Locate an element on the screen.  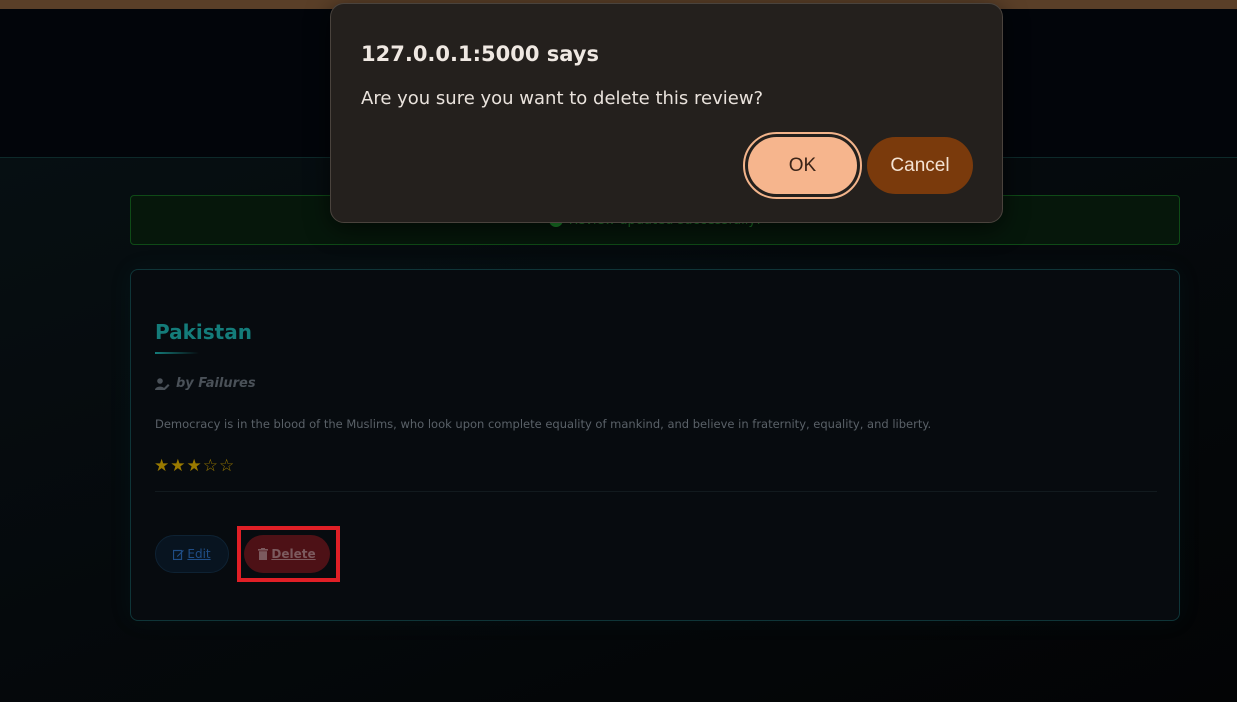
review-title: Pakistan is located at coordinates (203, 332).